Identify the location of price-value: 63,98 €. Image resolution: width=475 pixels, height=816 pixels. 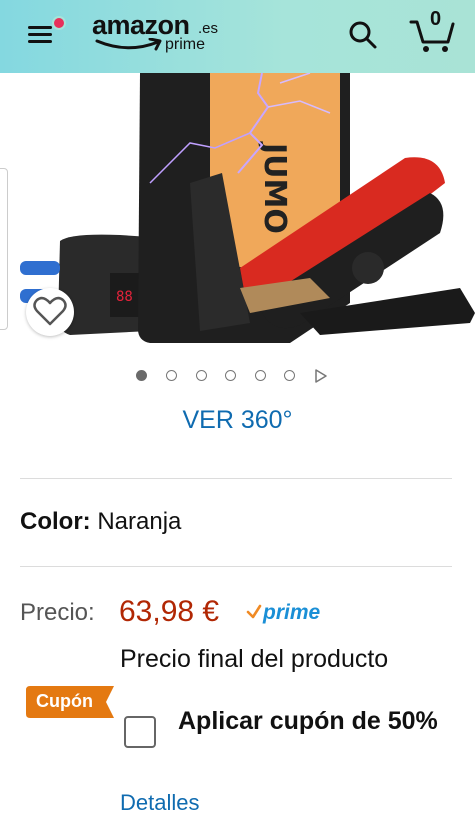
(169, 611).